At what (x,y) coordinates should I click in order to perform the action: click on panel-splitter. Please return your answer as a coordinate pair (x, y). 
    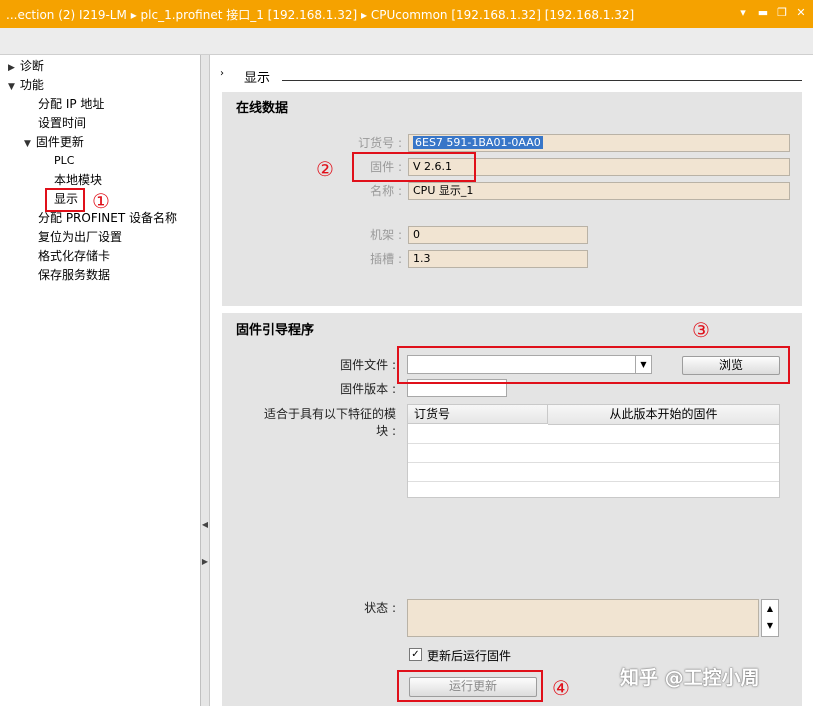
    Looking at the image, I should click on (205, 380).